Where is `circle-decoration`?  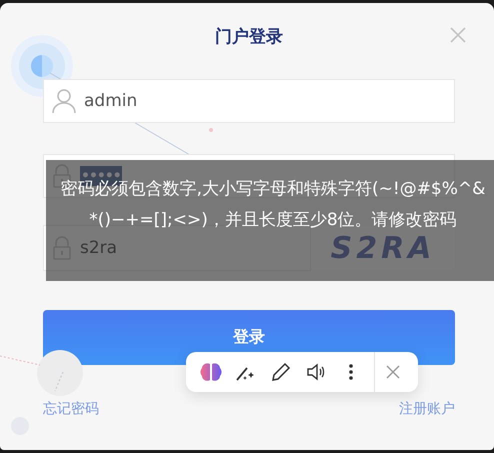 circle-decoration is located at coordinates (60, 373).